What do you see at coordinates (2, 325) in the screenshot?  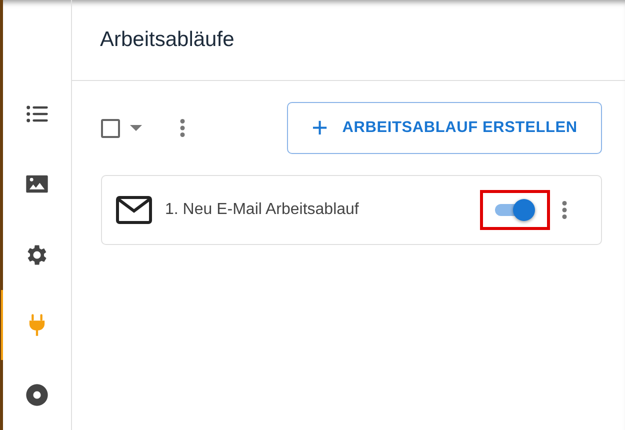 I see `active-indicator` at bounding box center [2, 325].